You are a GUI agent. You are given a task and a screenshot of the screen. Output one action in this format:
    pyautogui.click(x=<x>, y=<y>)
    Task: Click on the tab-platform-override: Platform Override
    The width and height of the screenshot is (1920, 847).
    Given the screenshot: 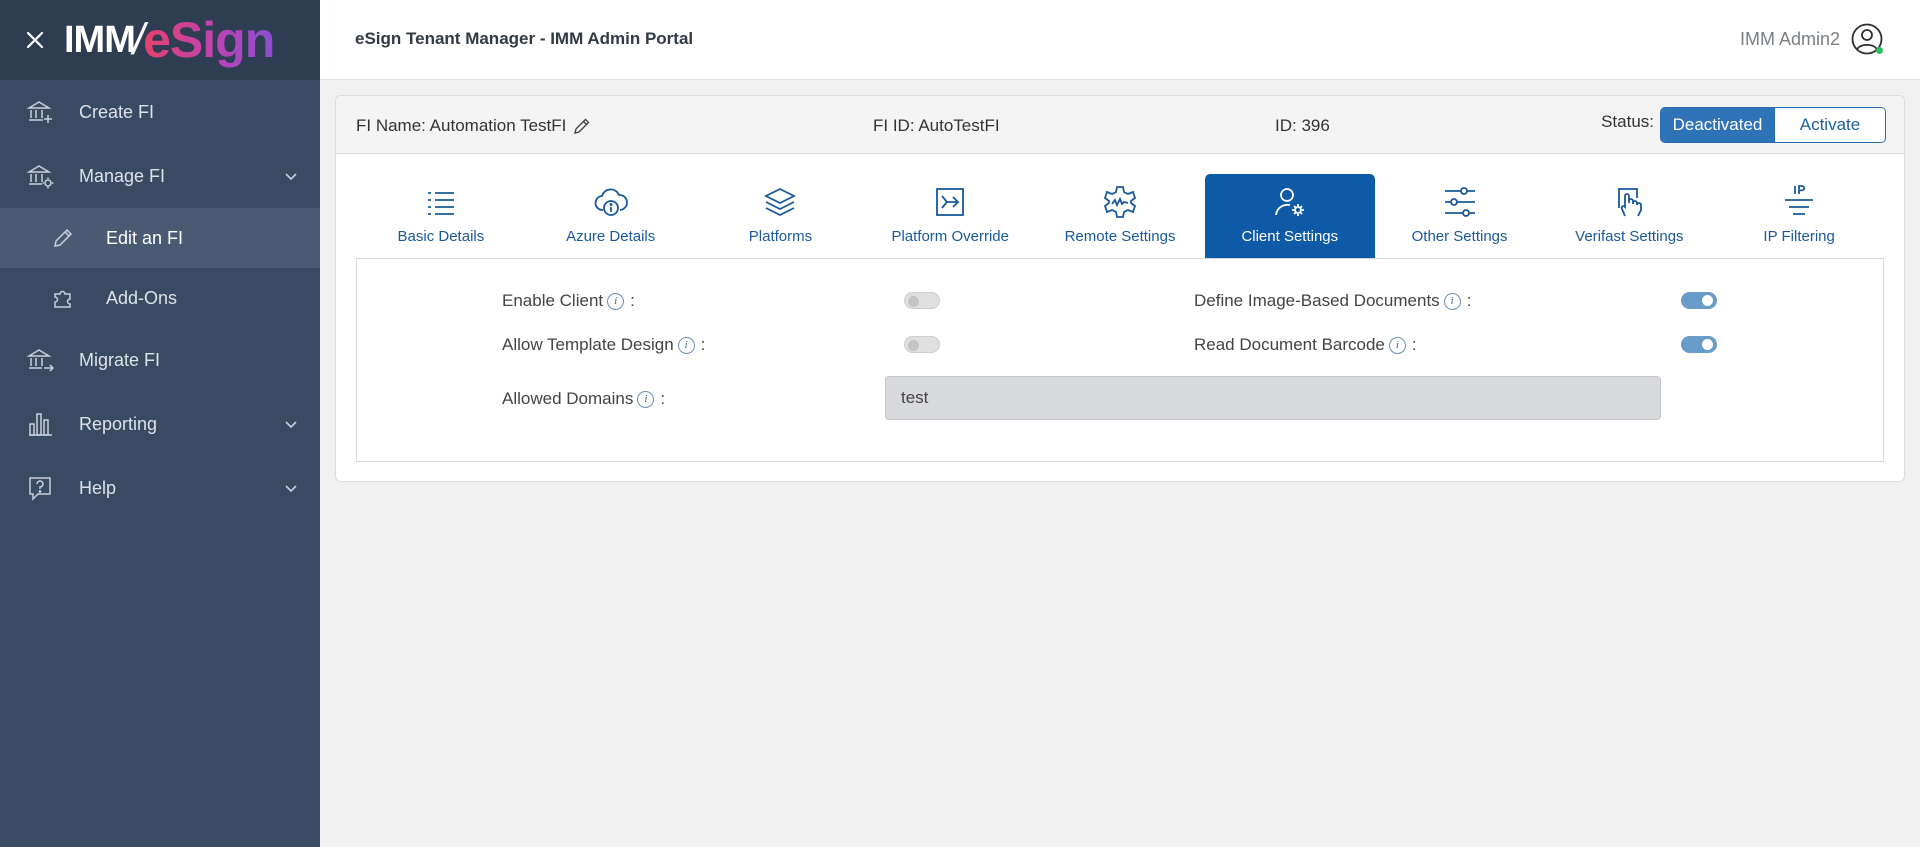 What is the action you would take?
    pyautogui.click(x=950, y=216)
    